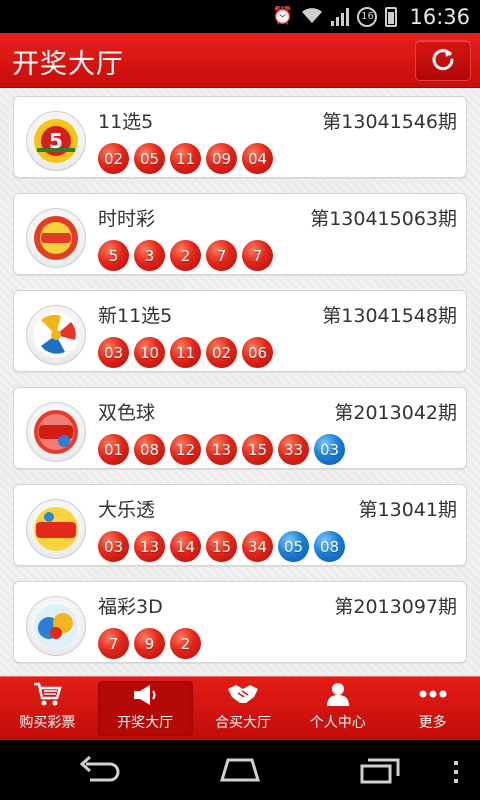 Image resolution: width=480 pixels, height=800 pixels. Describe the element at coordinates (395, 413) in the screenshot. I see `lottery-issue: 第2013042期` at that location.